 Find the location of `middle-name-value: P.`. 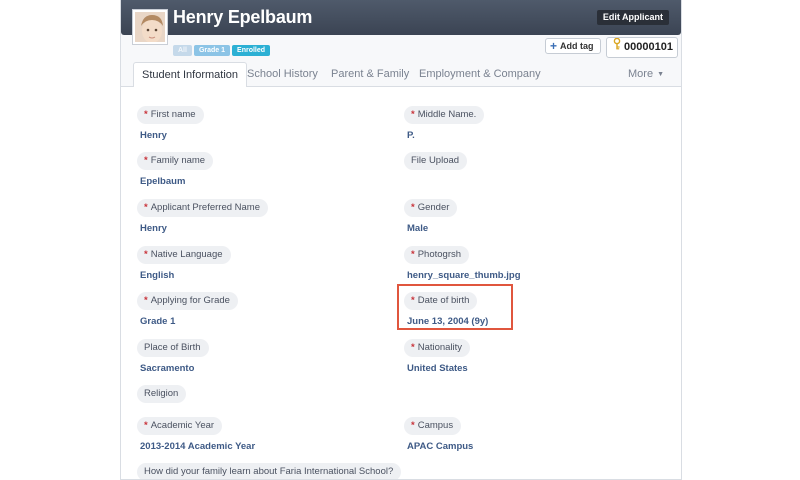

middle-name-value: P. is located at coordinates (411, 135).